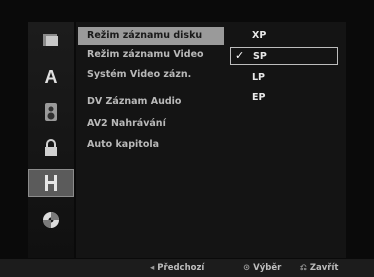  I want to click on sidebar-item-language: A, so click(51, 76).